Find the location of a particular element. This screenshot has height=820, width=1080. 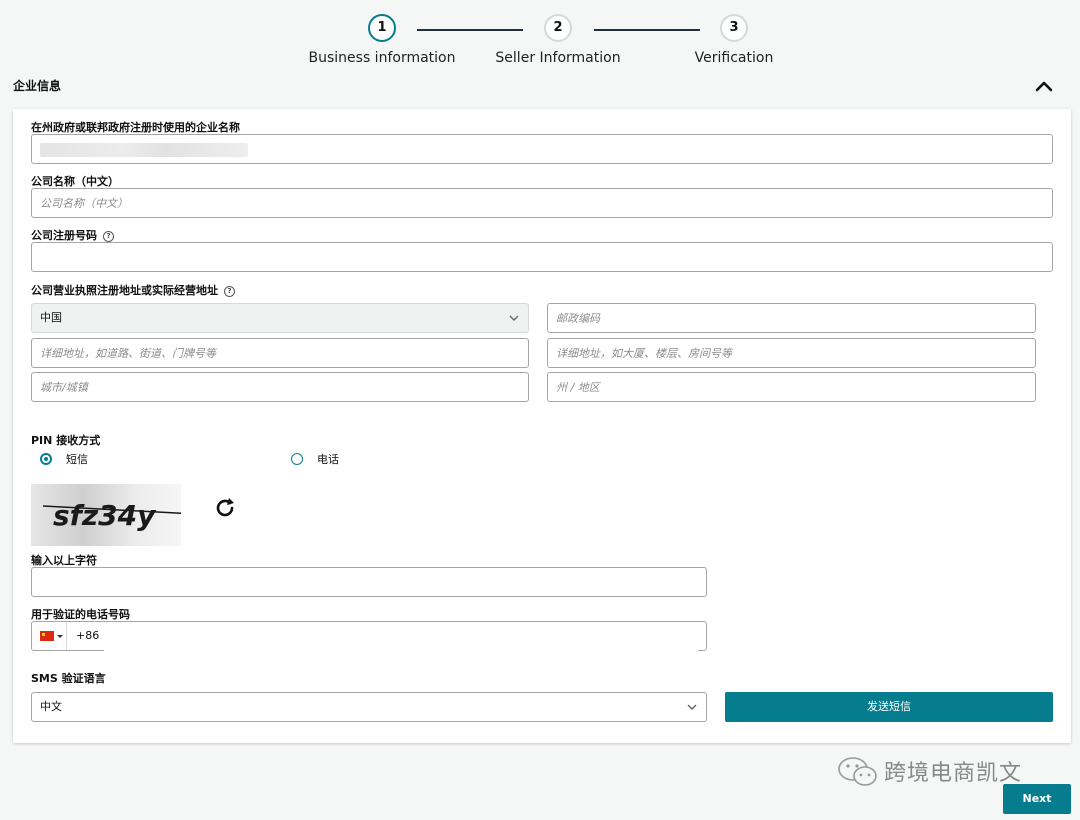

address-label: 公司营业执照注册地址或实际经营地址? is located at coordinates (133, 290).